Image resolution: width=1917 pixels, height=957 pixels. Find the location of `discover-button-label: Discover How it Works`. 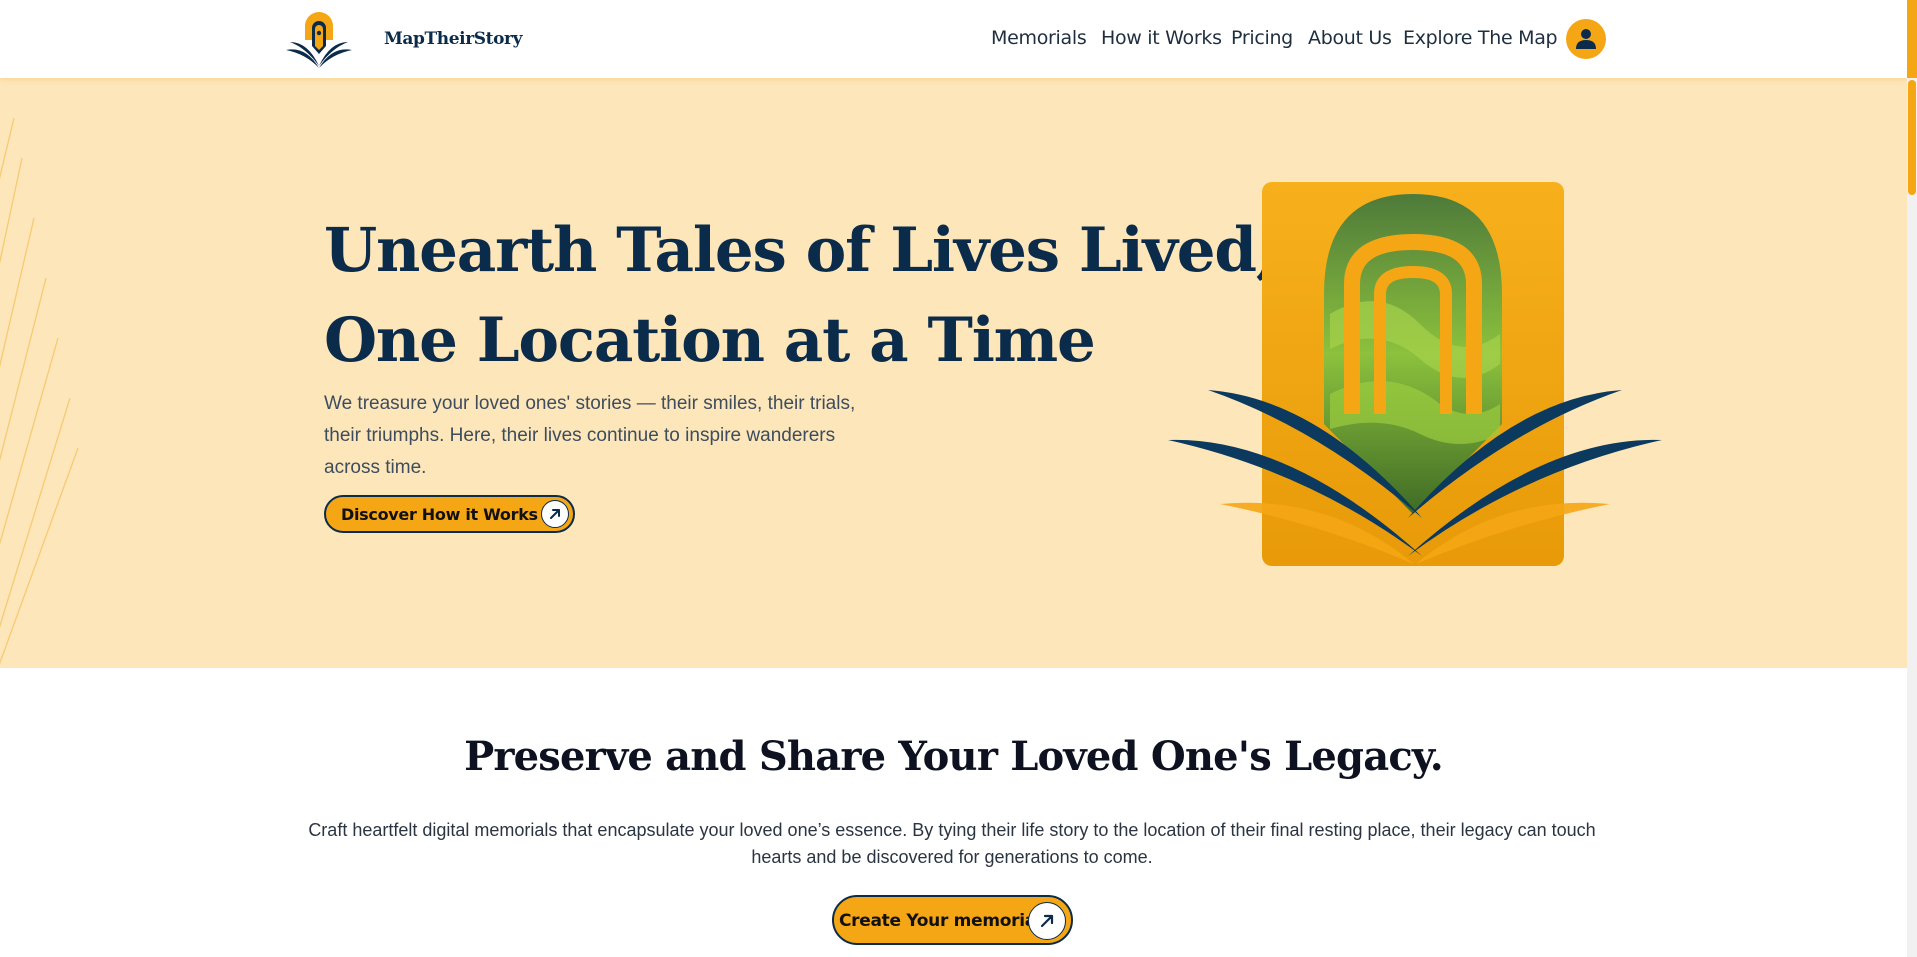

discover-button-label: Discover How it Works is located at coordinates (439, 514).